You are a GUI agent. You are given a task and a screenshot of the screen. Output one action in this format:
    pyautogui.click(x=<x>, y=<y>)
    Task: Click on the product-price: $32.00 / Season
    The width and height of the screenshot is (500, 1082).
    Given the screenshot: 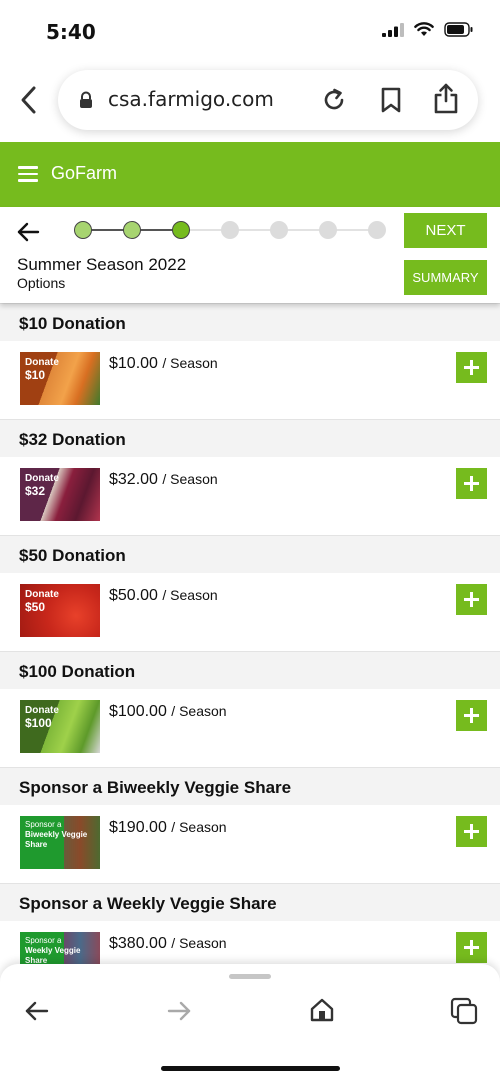 What is the action you would take?
    pyautogui.click(x=163, y=479)
    